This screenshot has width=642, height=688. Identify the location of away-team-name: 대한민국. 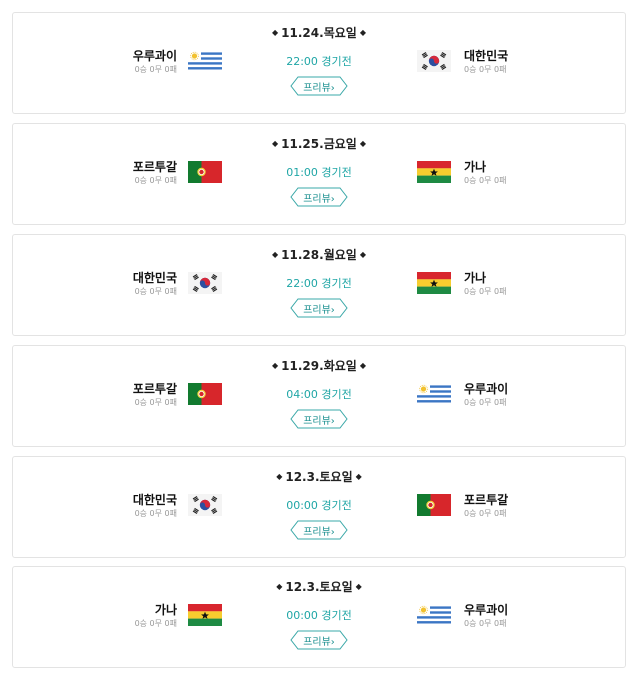
(486, 56).